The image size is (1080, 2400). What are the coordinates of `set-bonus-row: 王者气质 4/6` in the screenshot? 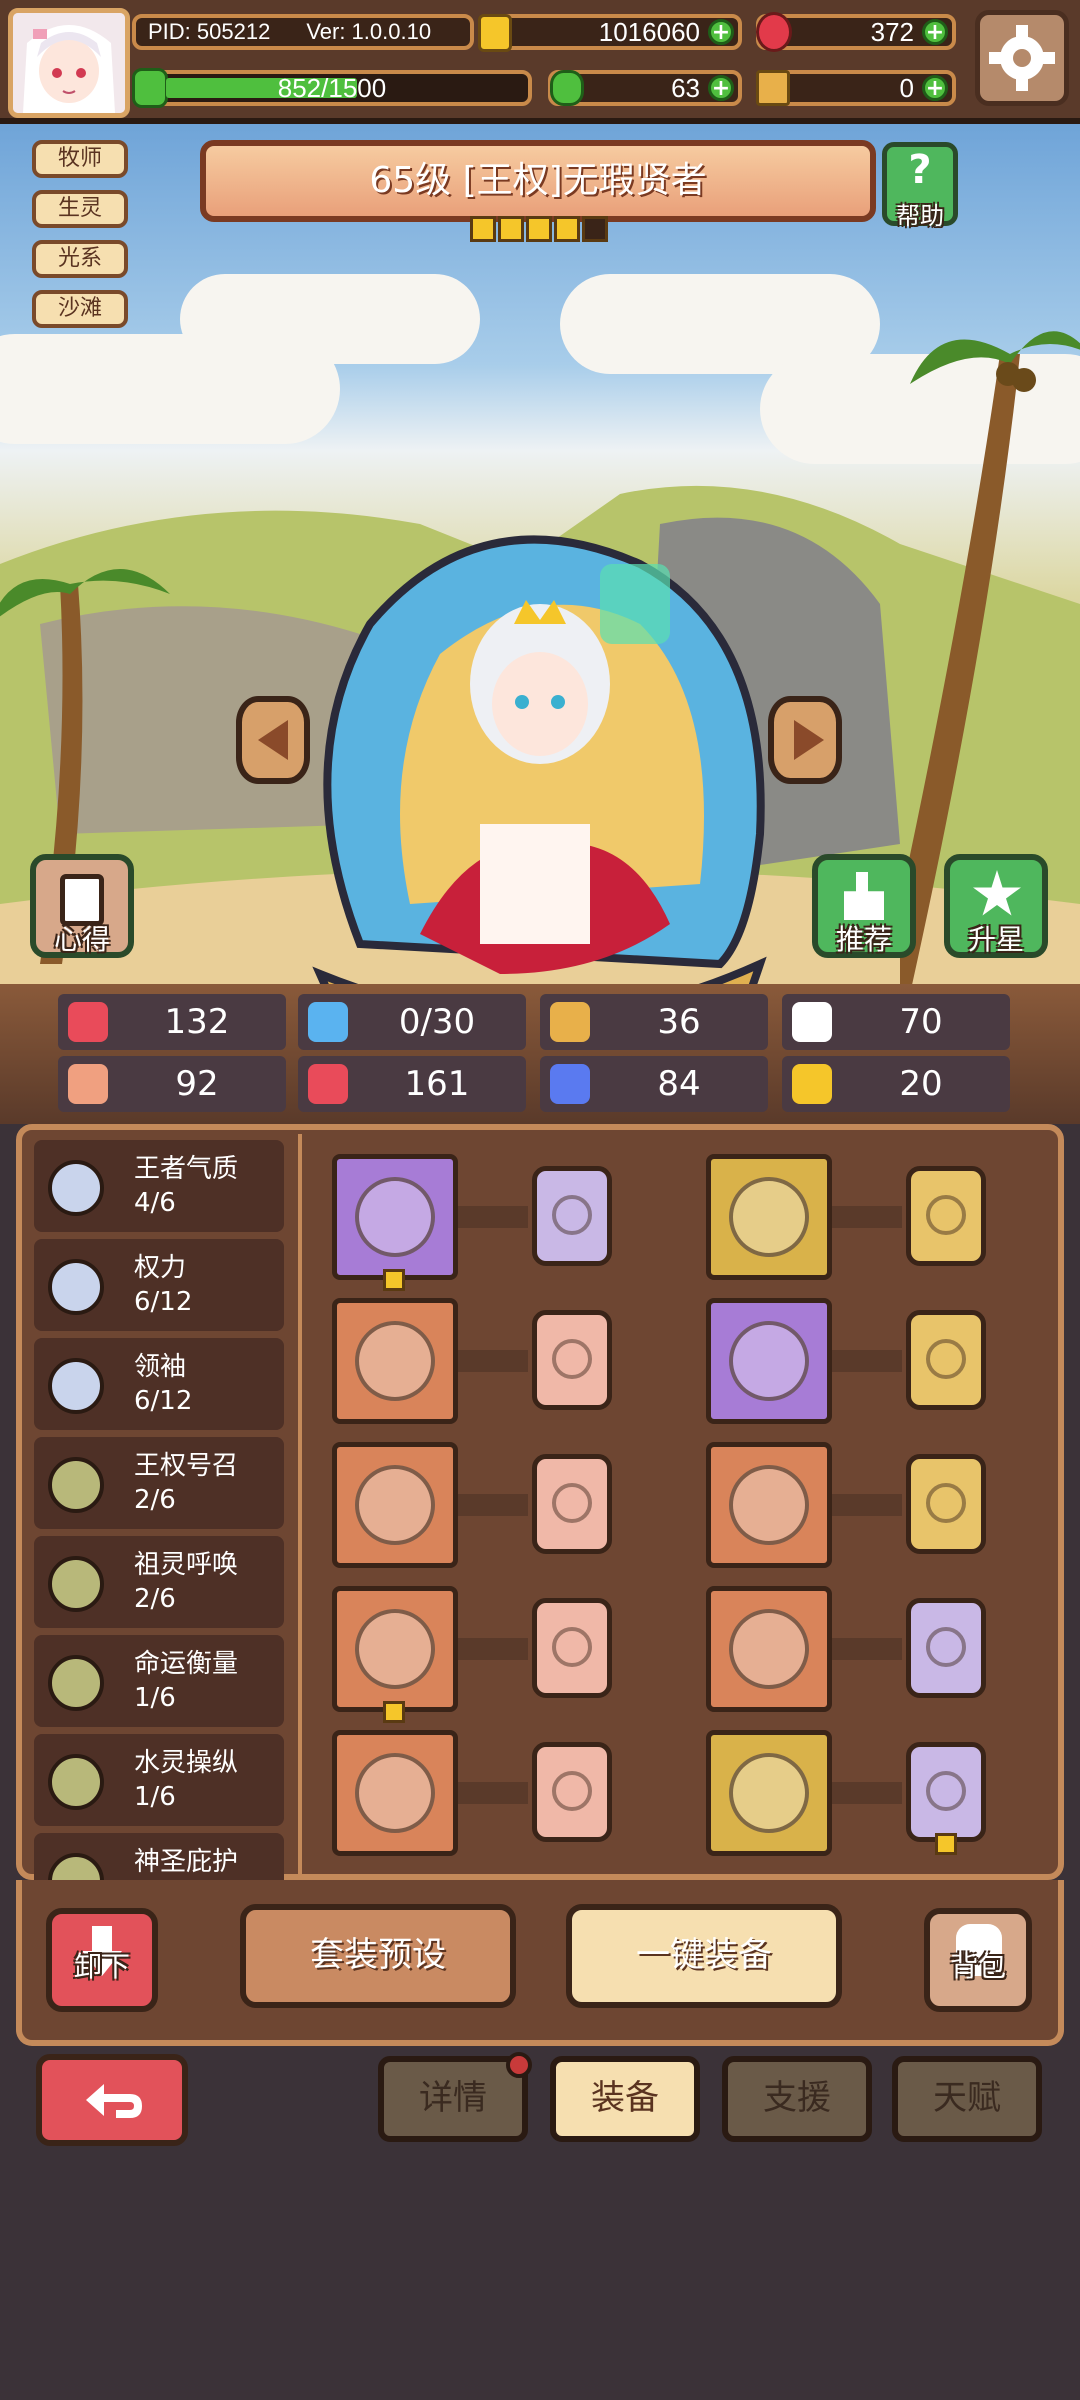 It's located at (159, 1186).